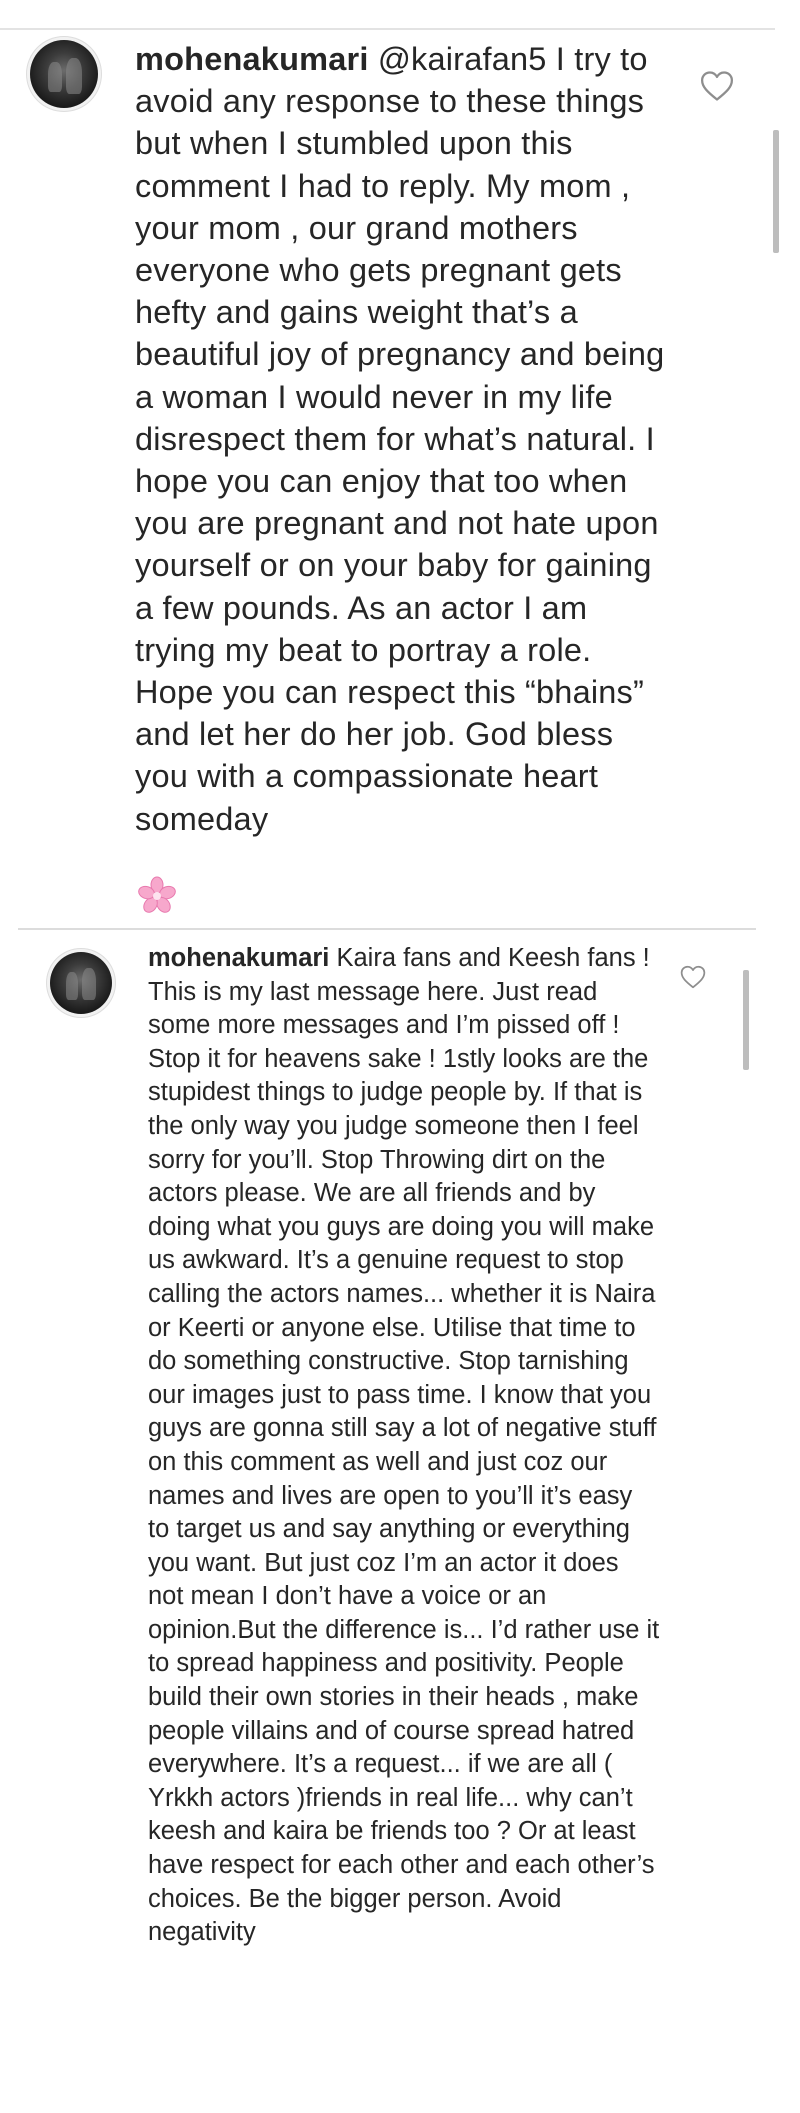  I want to click on cherry-blossom-icon, so click(157, 894).